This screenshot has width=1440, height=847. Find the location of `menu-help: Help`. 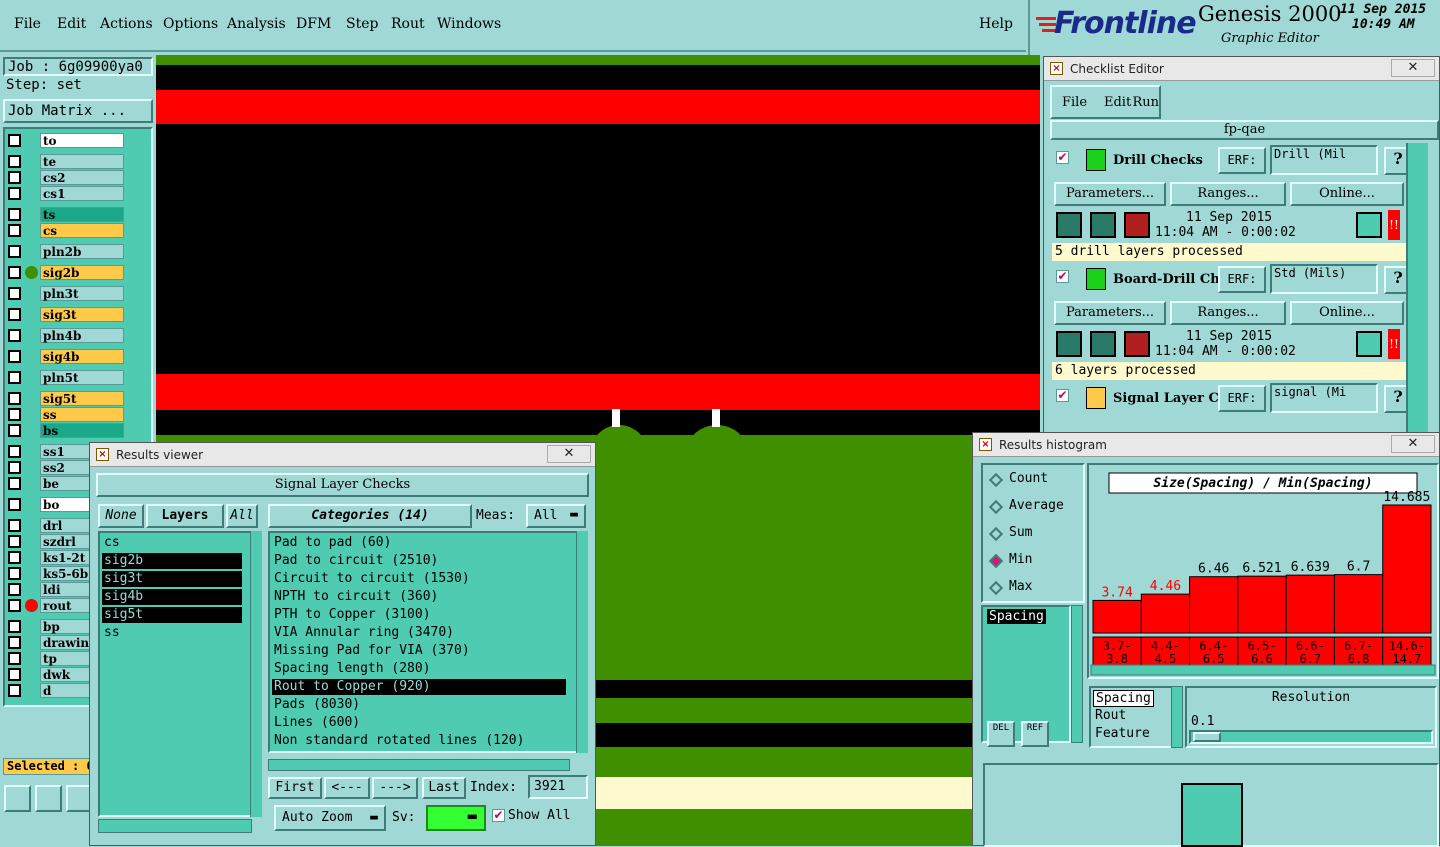

menu-help: Help is located at coordinates (996, 24).